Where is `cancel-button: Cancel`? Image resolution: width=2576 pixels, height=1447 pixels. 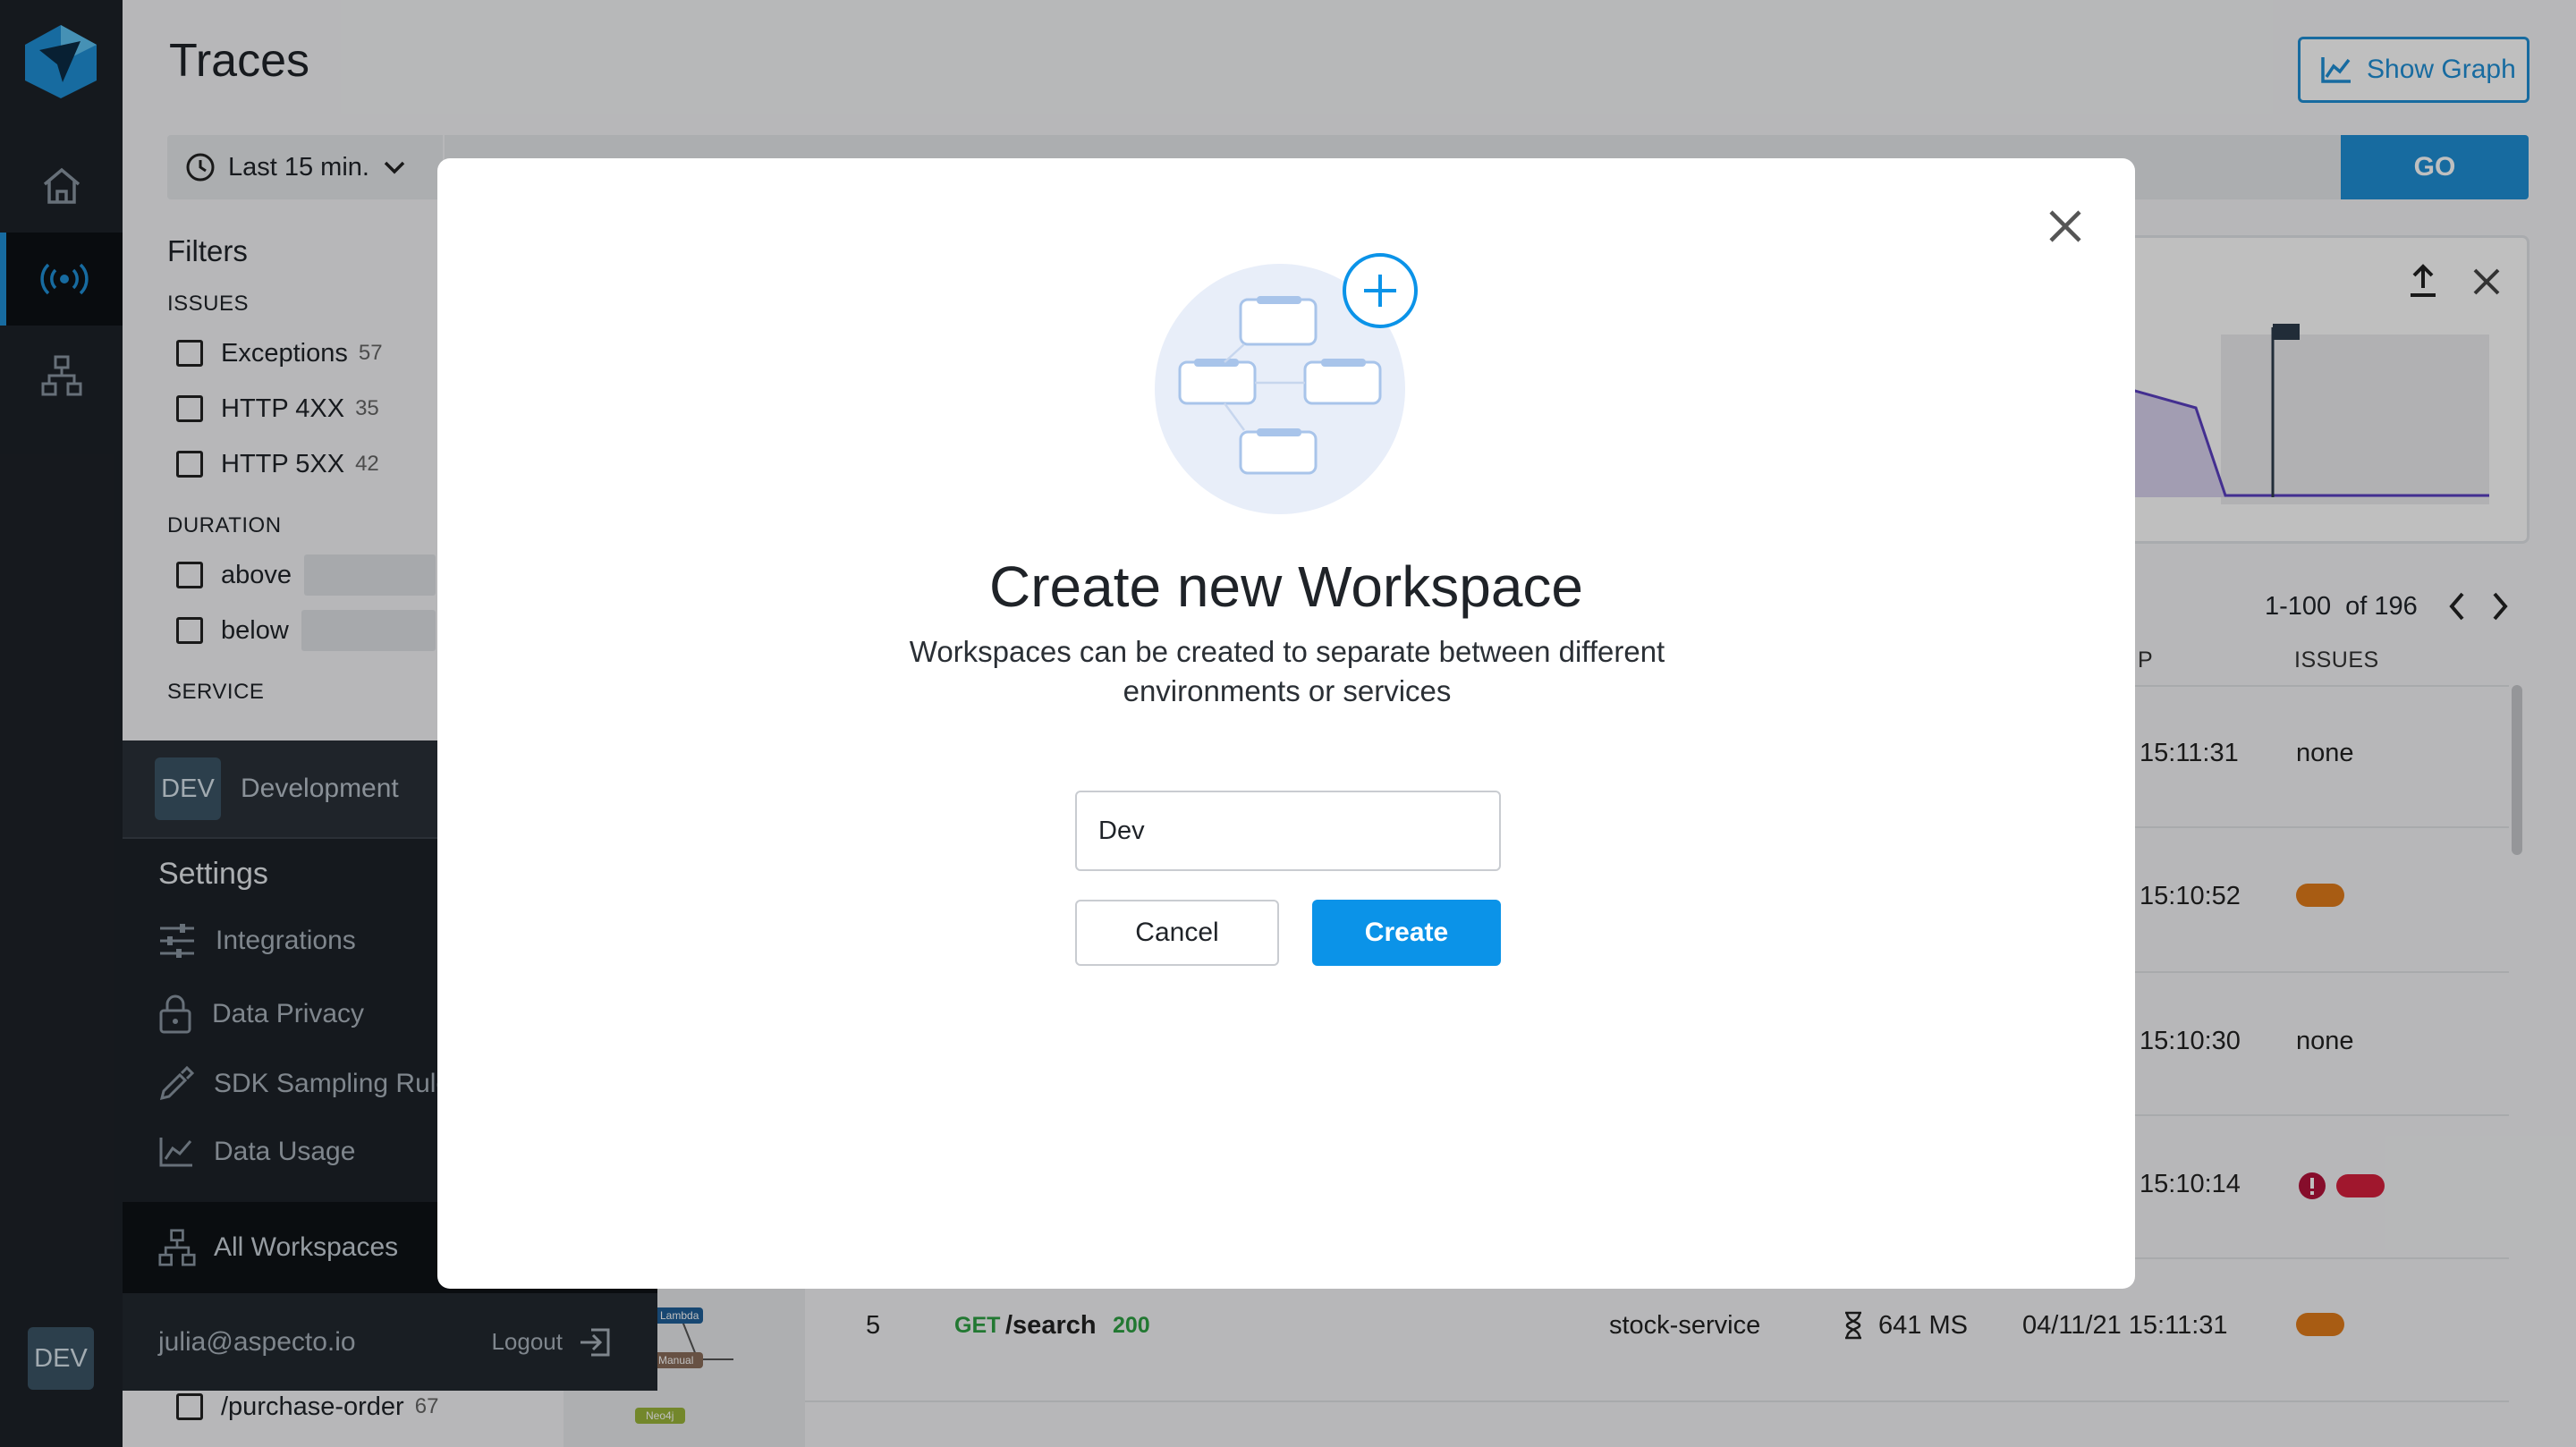
cancel-button: Cancel is located at coordinates (1177, 933).